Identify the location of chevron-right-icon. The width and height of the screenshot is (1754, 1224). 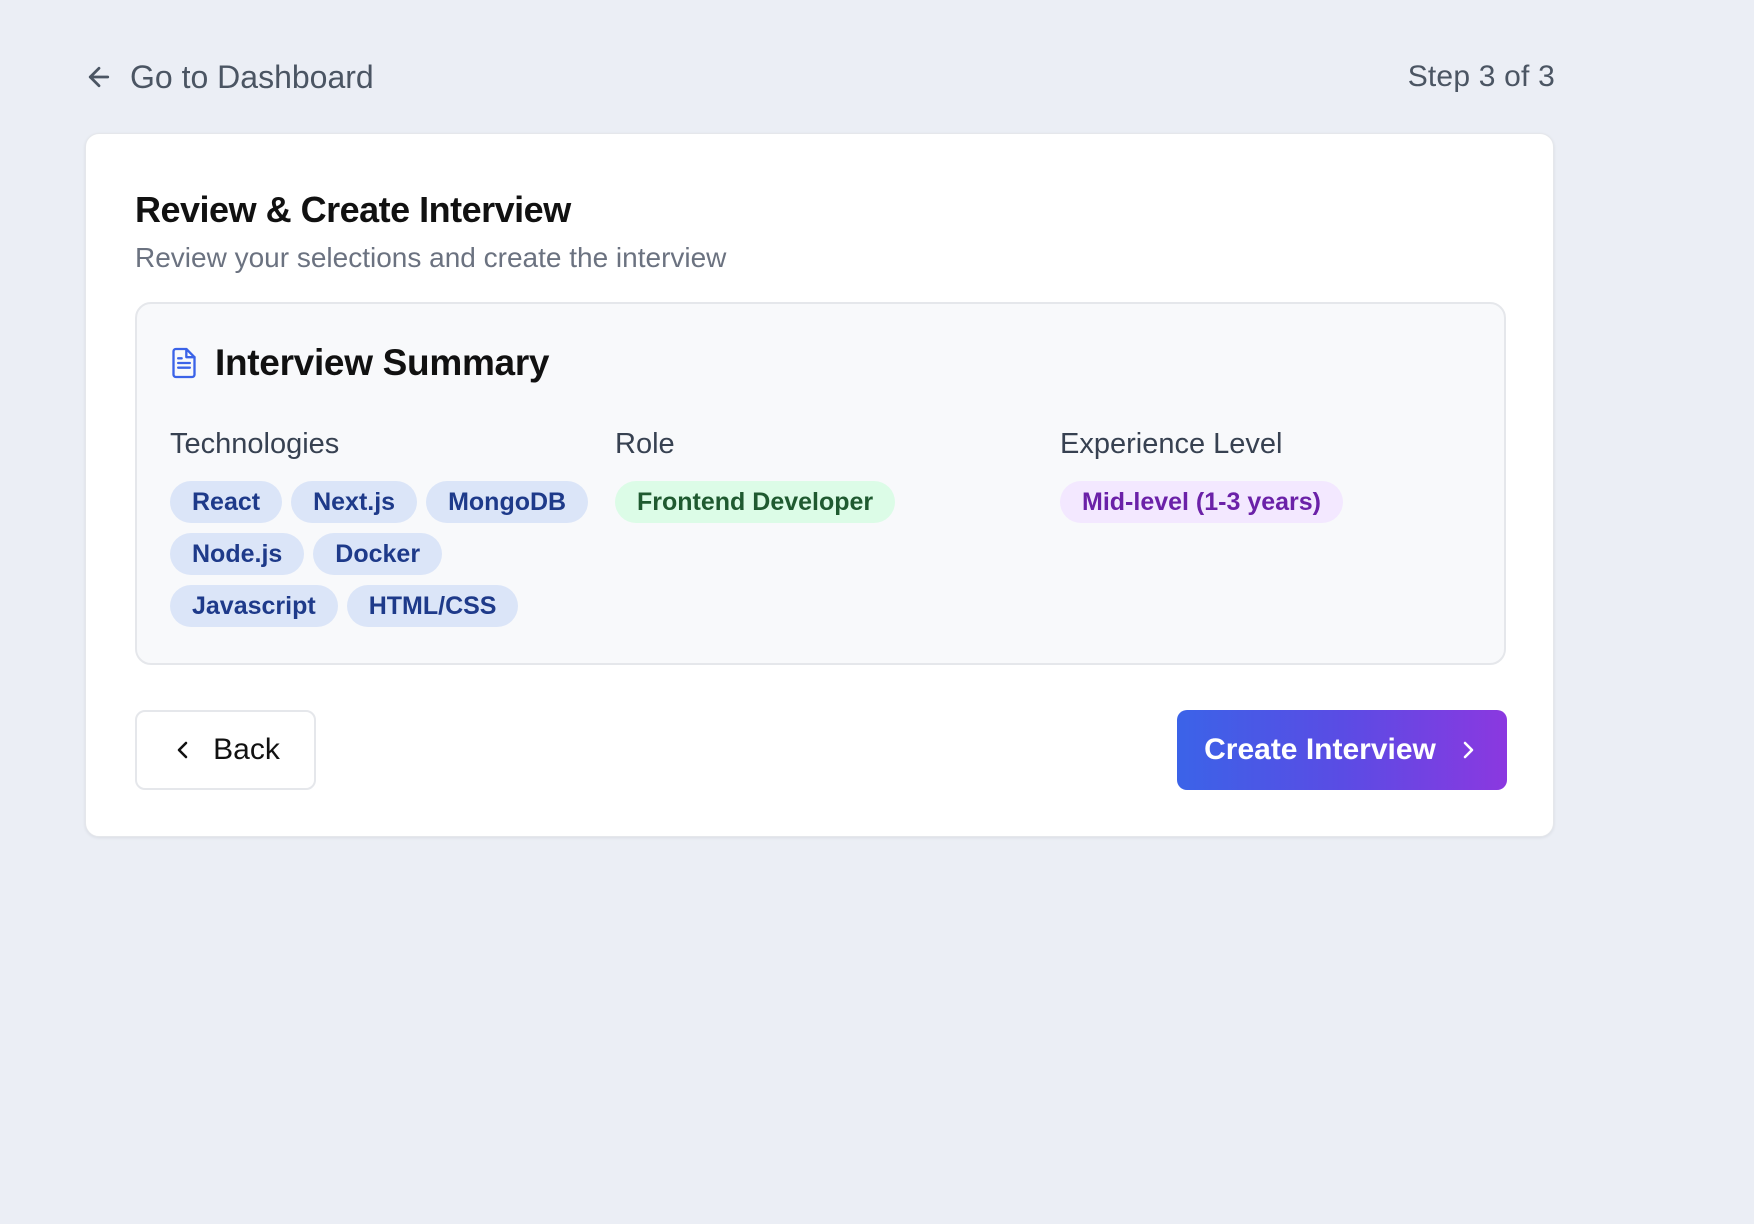
(1468, 750).